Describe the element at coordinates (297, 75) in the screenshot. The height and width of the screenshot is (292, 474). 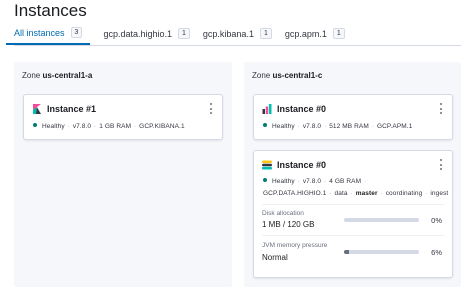
I see `zone-title-name: us-central1-c` at that location.